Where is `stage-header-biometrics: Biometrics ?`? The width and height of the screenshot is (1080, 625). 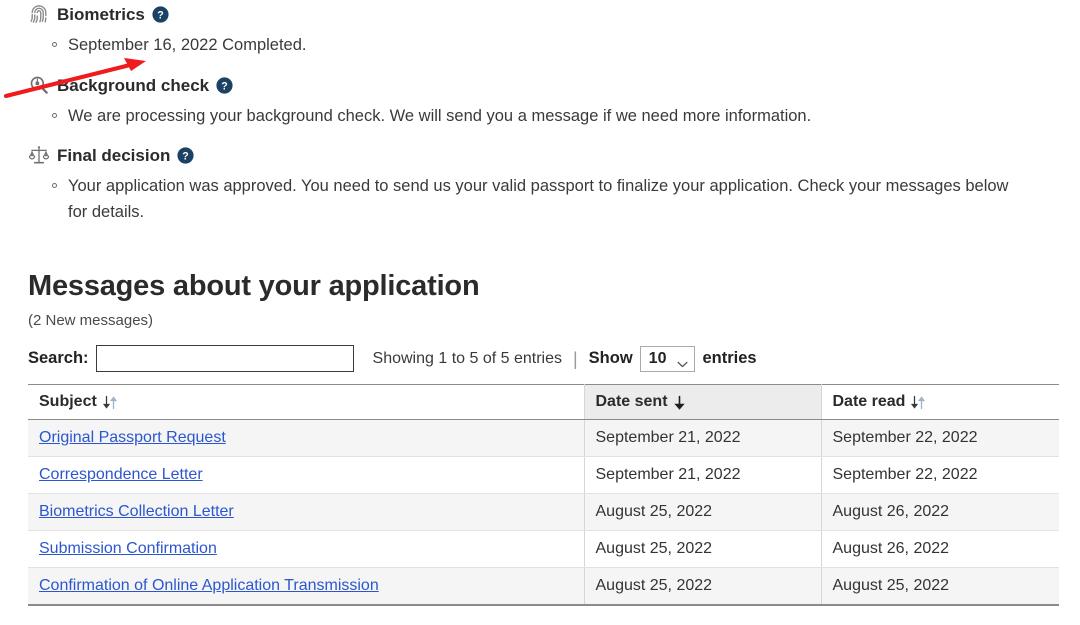
stage-header-biometrics: Biometrics ? is located at coordinates (554, 14).